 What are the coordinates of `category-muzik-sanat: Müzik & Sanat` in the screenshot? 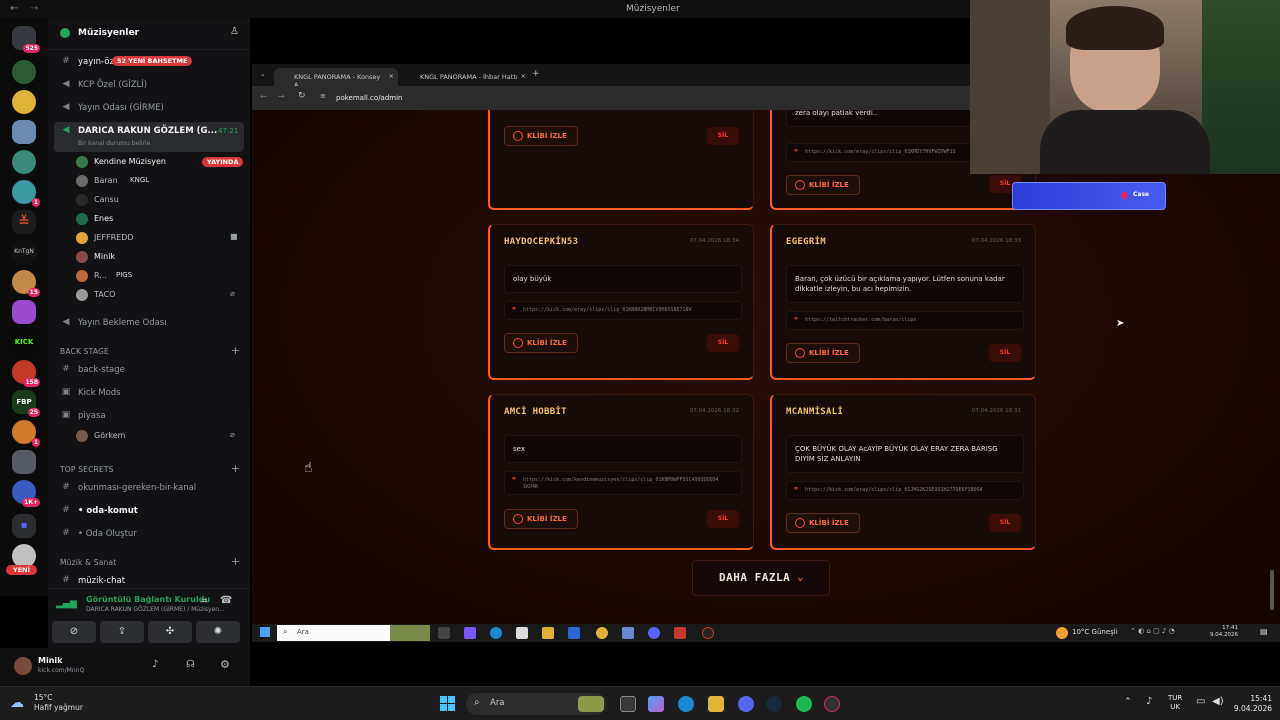 It's located at (88, 562).